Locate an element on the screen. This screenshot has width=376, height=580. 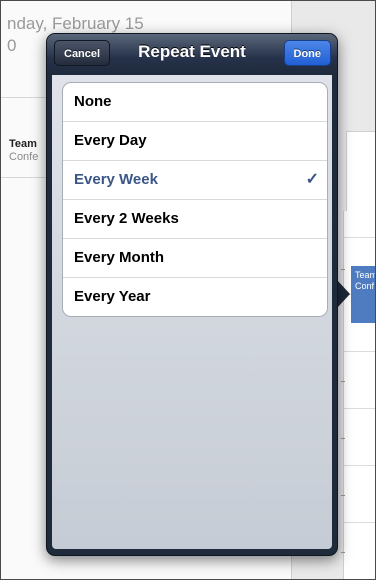
done-button: Done is located at coordinates (307, 53).